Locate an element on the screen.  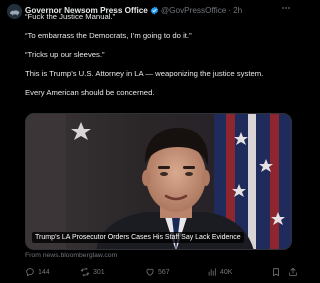
views-button: 40K is located at coordinates (219, 272).